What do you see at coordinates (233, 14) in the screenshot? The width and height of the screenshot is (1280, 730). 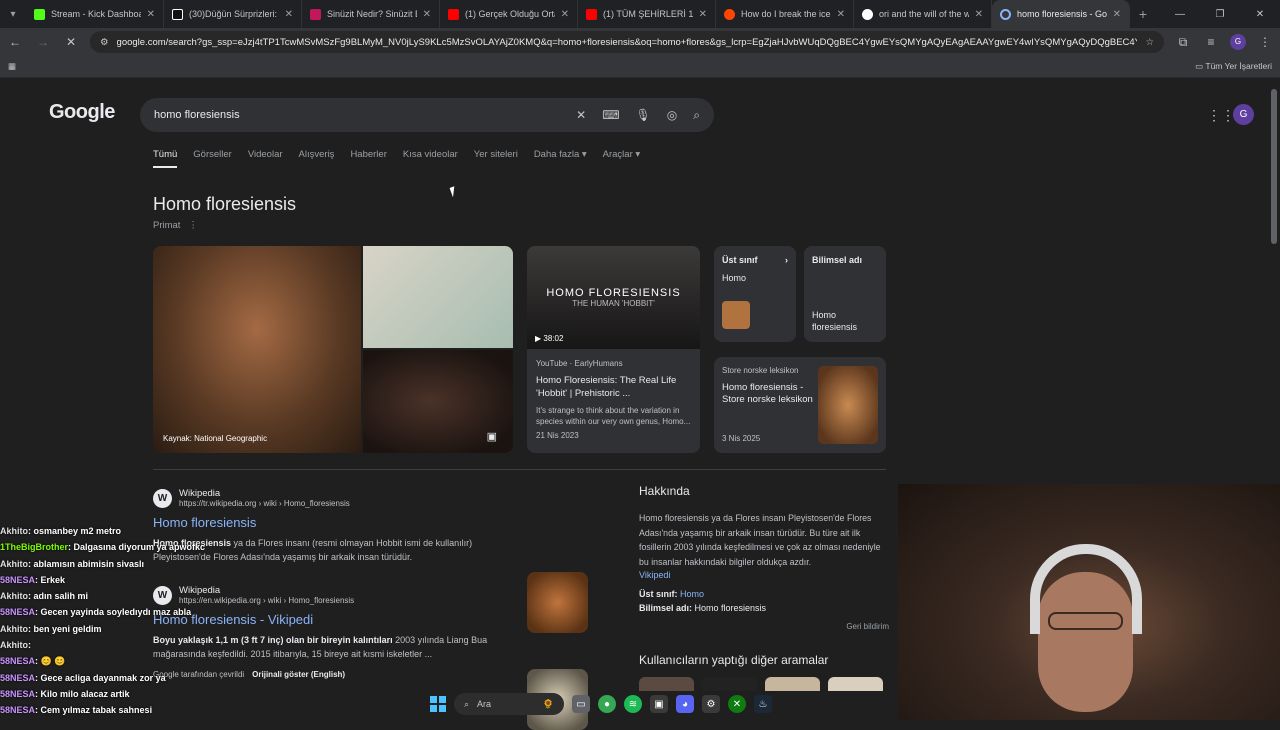 I see `browser-tab: (30)Düğün Sürprizleri: Eğ ✕` at bounding box center [233, 14].